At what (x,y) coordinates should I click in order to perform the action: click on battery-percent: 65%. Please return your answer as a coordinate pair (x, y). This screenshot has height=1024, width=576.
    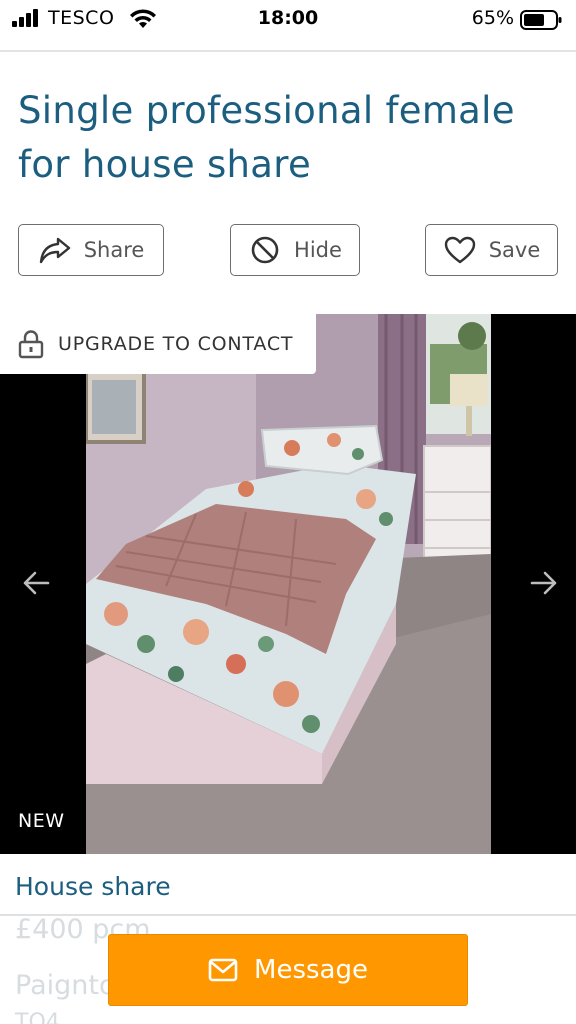
    Looking at the image, I should click on (492, 18).